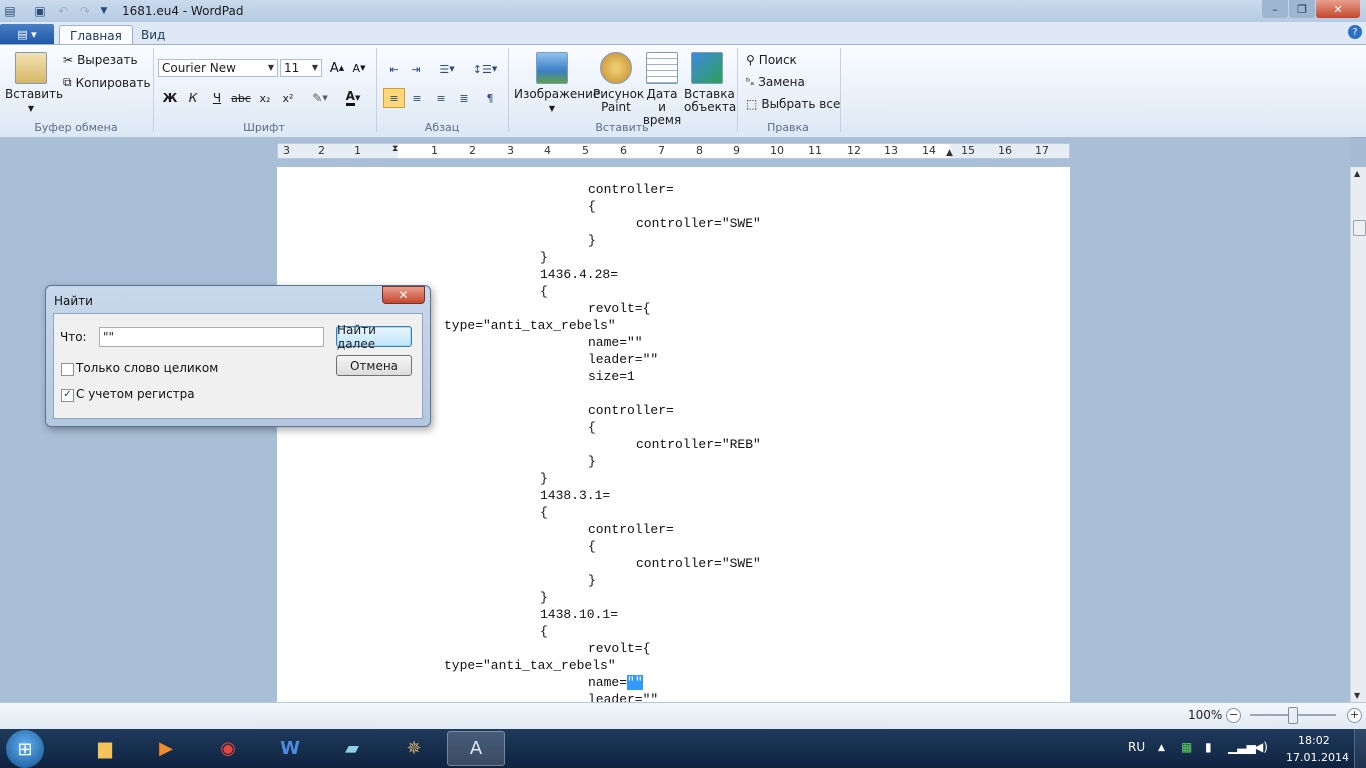 This screenshot has width=1366, height=768. Describe the element at coordinates (793, 104) in the screenshot. I see `select-all-button: ⬚ Выбрать все` at that location.